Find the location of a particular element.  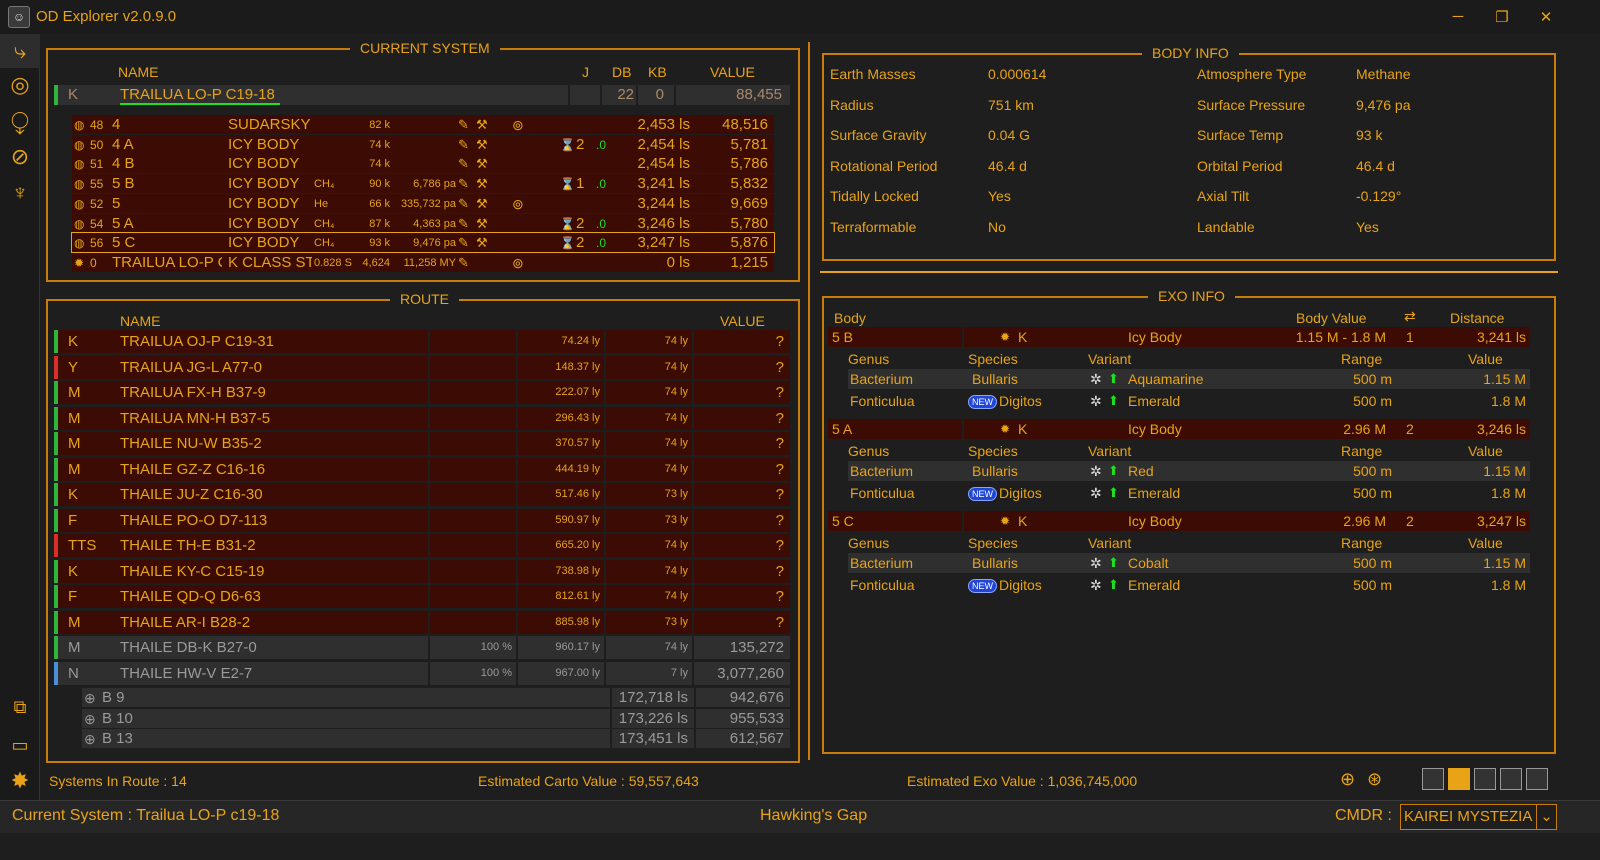

body-info-value: Methane is located at coordinates (1383, 74).